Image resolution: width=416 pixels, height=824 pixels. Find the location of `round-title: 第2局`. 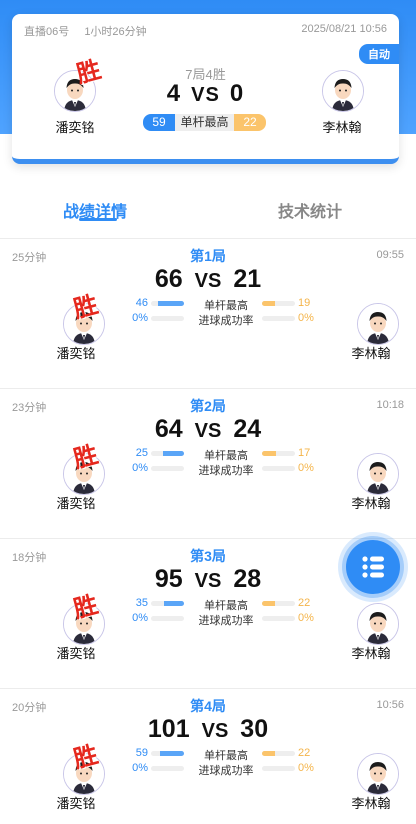

round-title: 第2局 is located at coordinates (208, 406).